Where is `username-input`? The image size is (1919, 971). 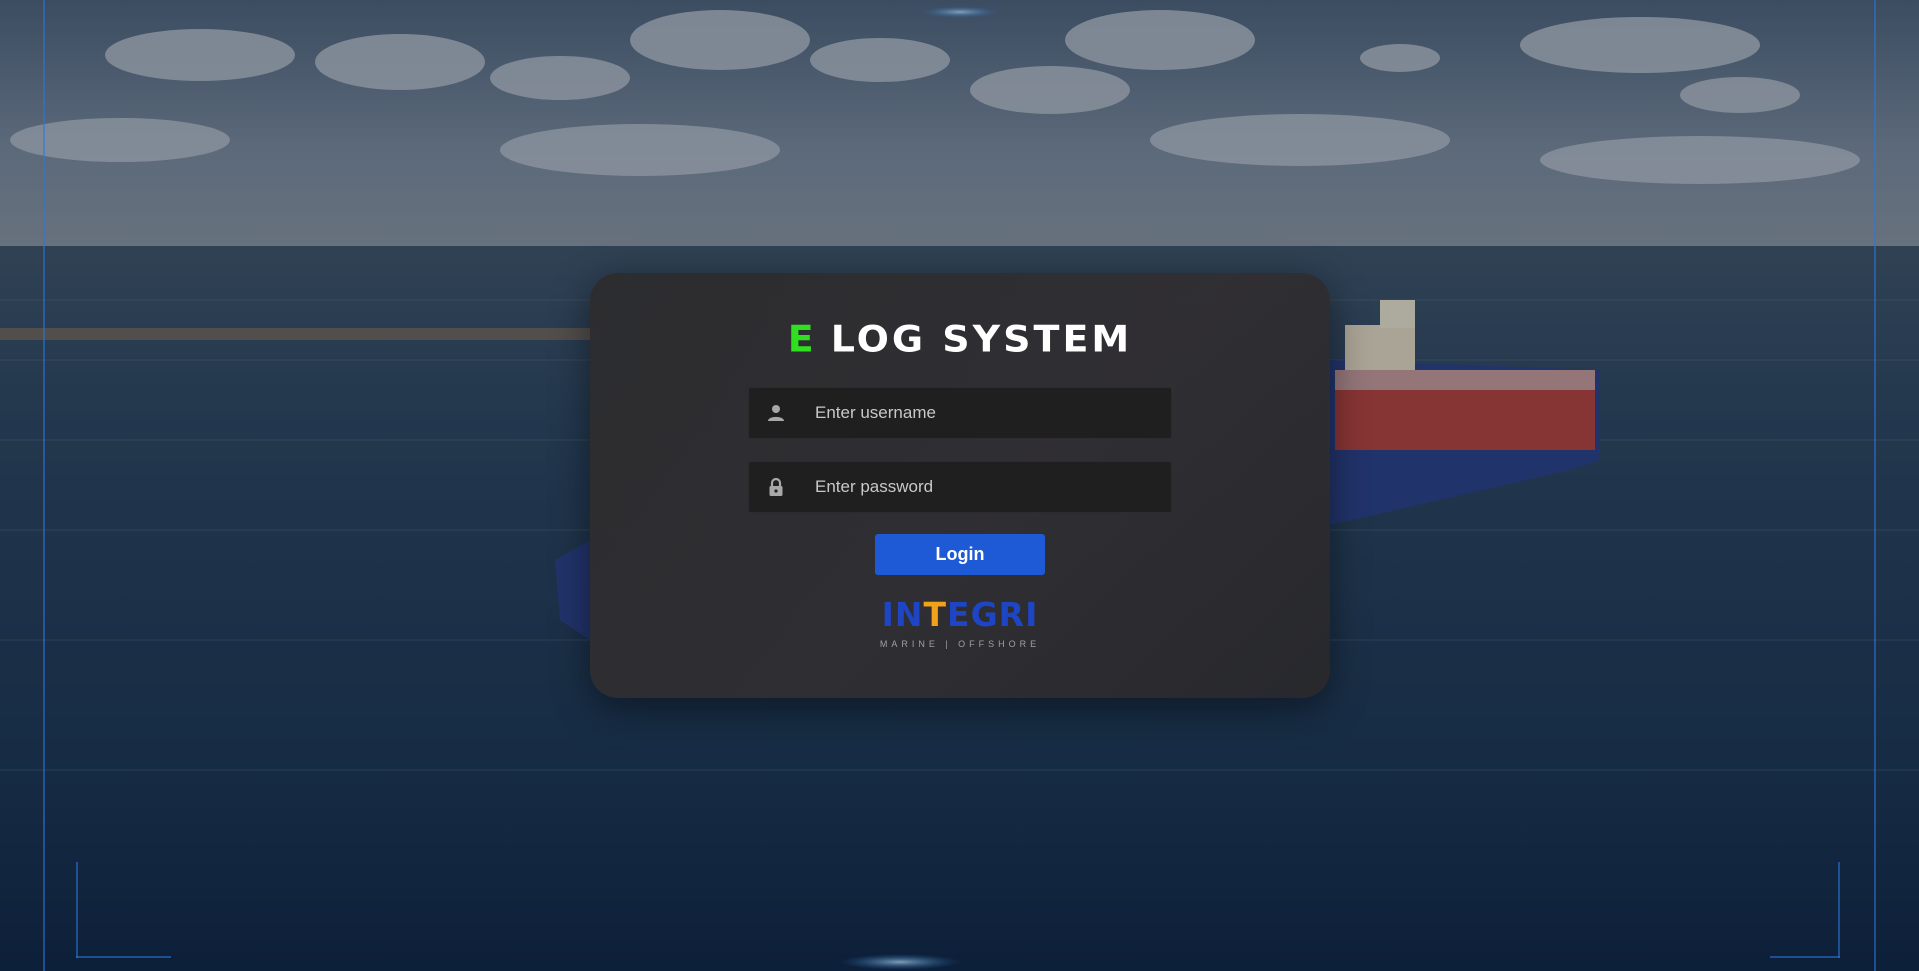 username-input is located at coordinates (985, 413).